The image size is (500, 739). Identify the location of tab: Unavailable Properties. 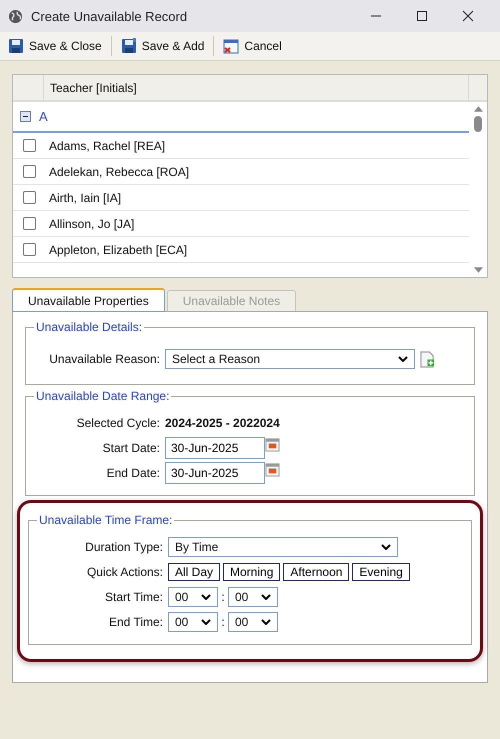
(88, 300).